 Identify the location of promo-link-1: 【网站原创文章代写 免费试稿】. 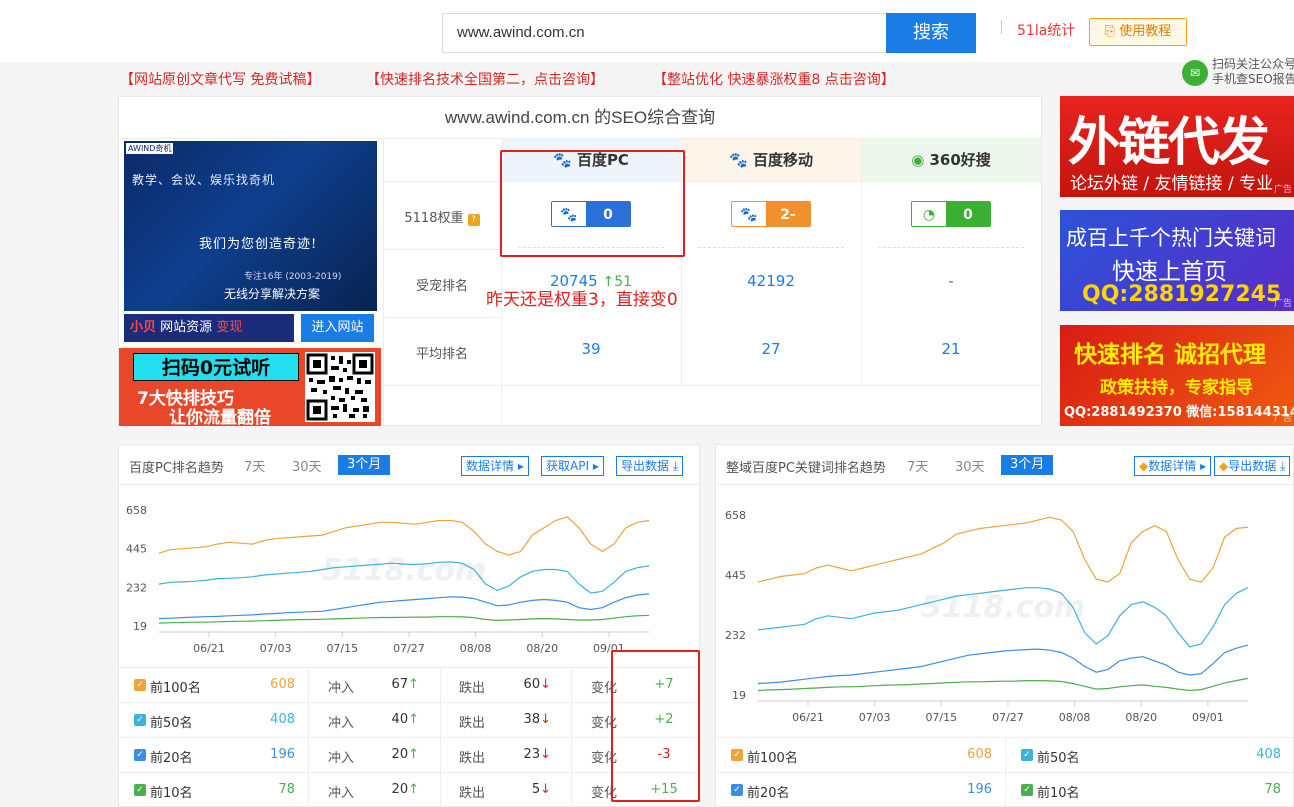
(220, 79).